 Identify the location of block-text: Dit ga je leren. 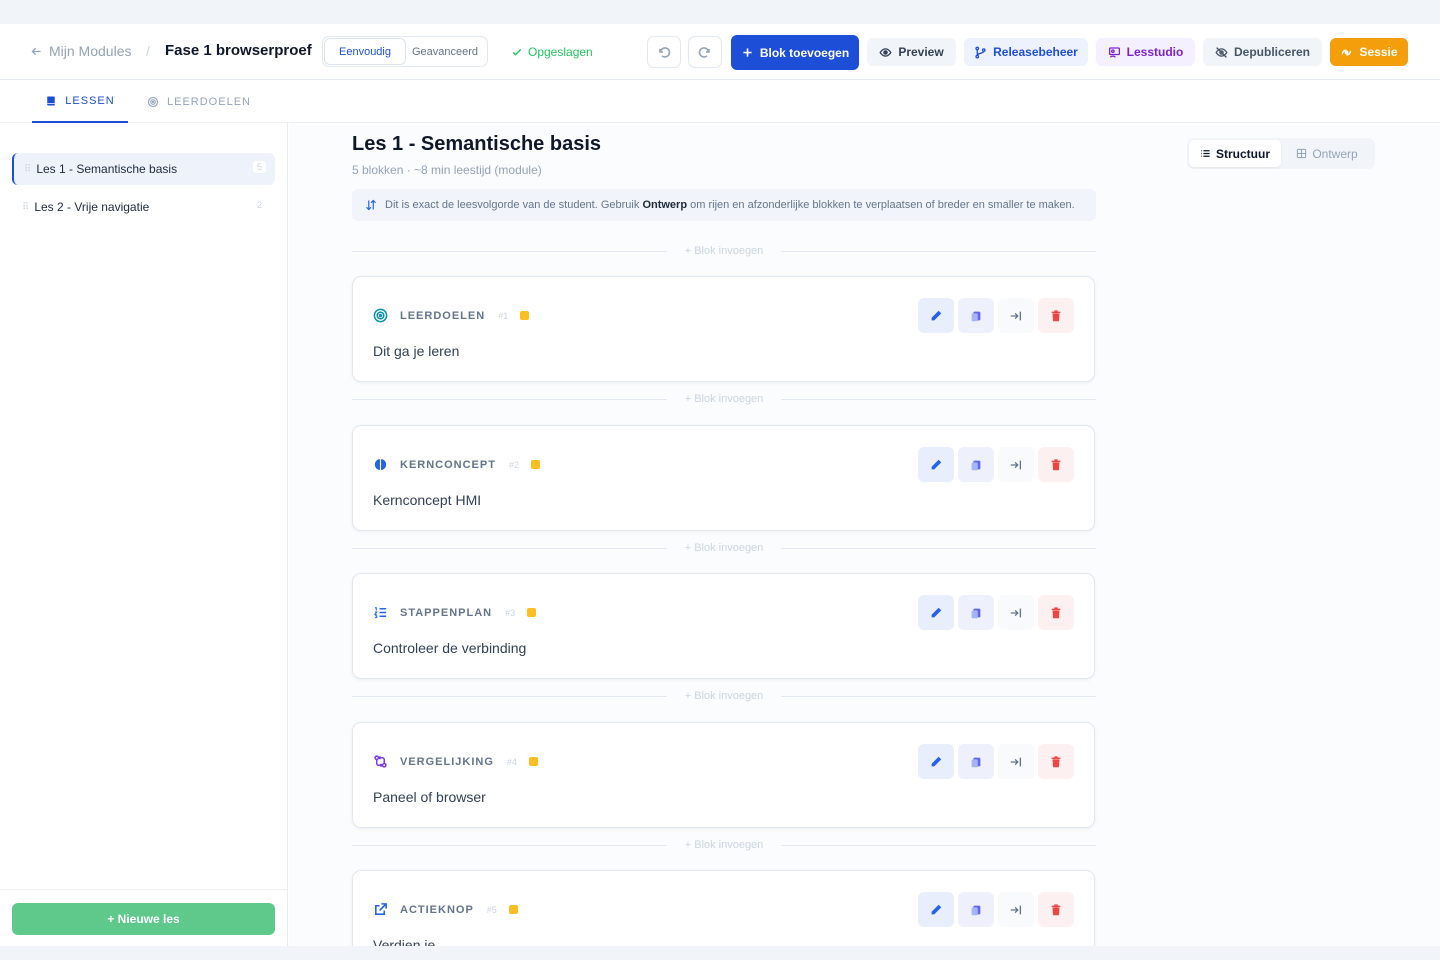
(416, 351).